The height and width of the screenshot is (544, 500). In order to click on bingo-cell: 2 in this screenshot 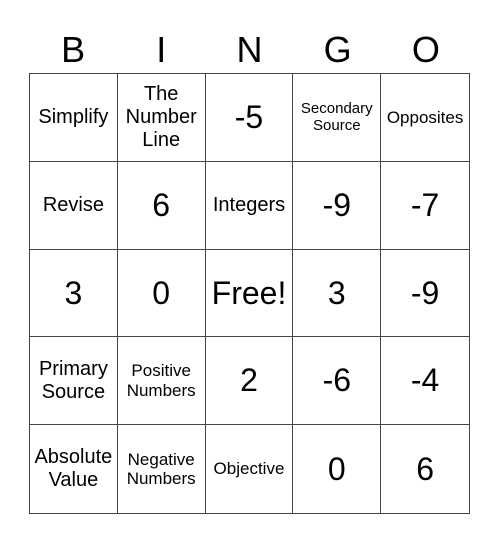, I will do `click(249, 381)`.